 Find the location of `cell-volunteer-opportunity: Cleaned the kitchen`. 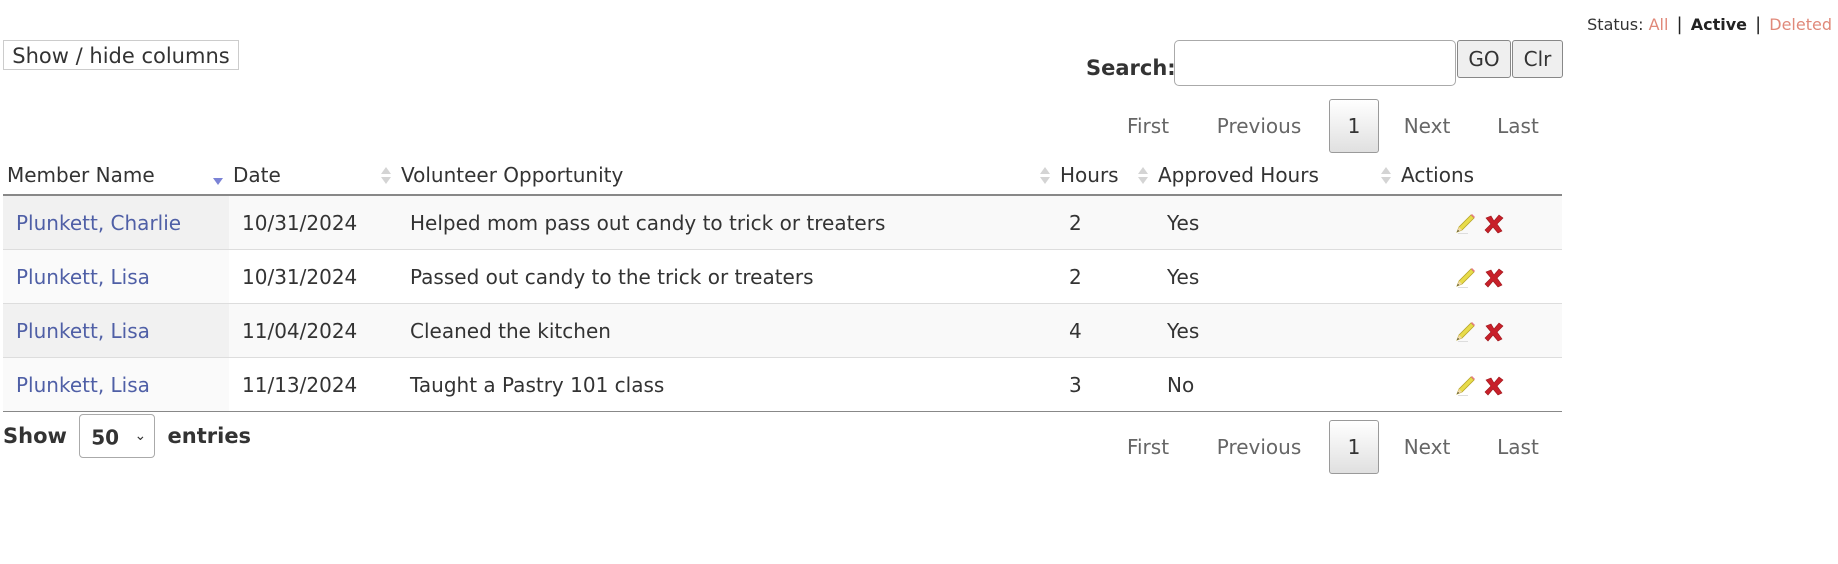

cell-volunteer-opportunity: Cleaned the kitchen is located at coordinates (726, 330).